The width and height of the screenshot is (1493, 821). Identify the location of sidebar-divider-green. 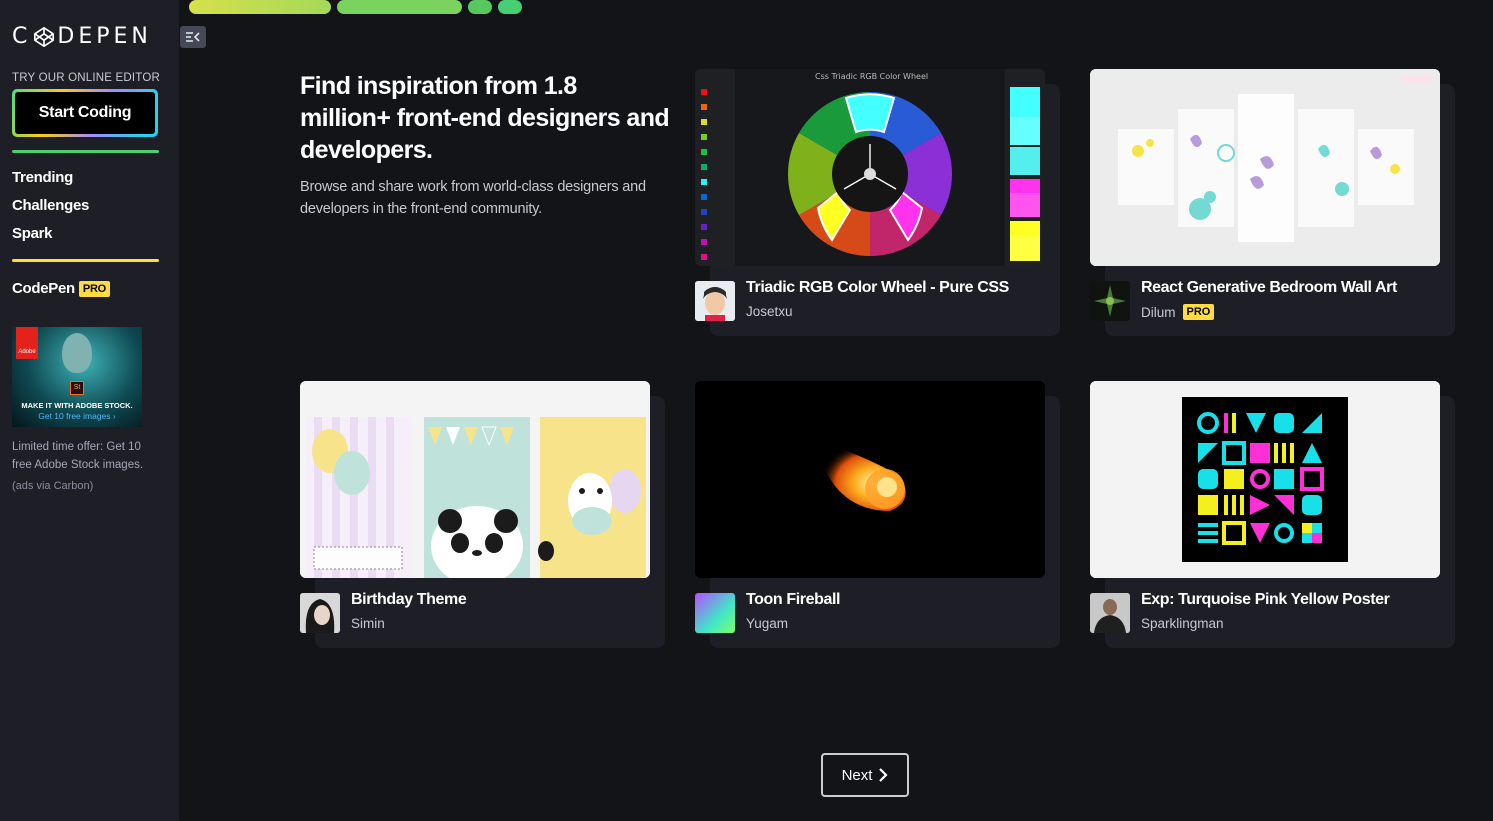
(85, 151).